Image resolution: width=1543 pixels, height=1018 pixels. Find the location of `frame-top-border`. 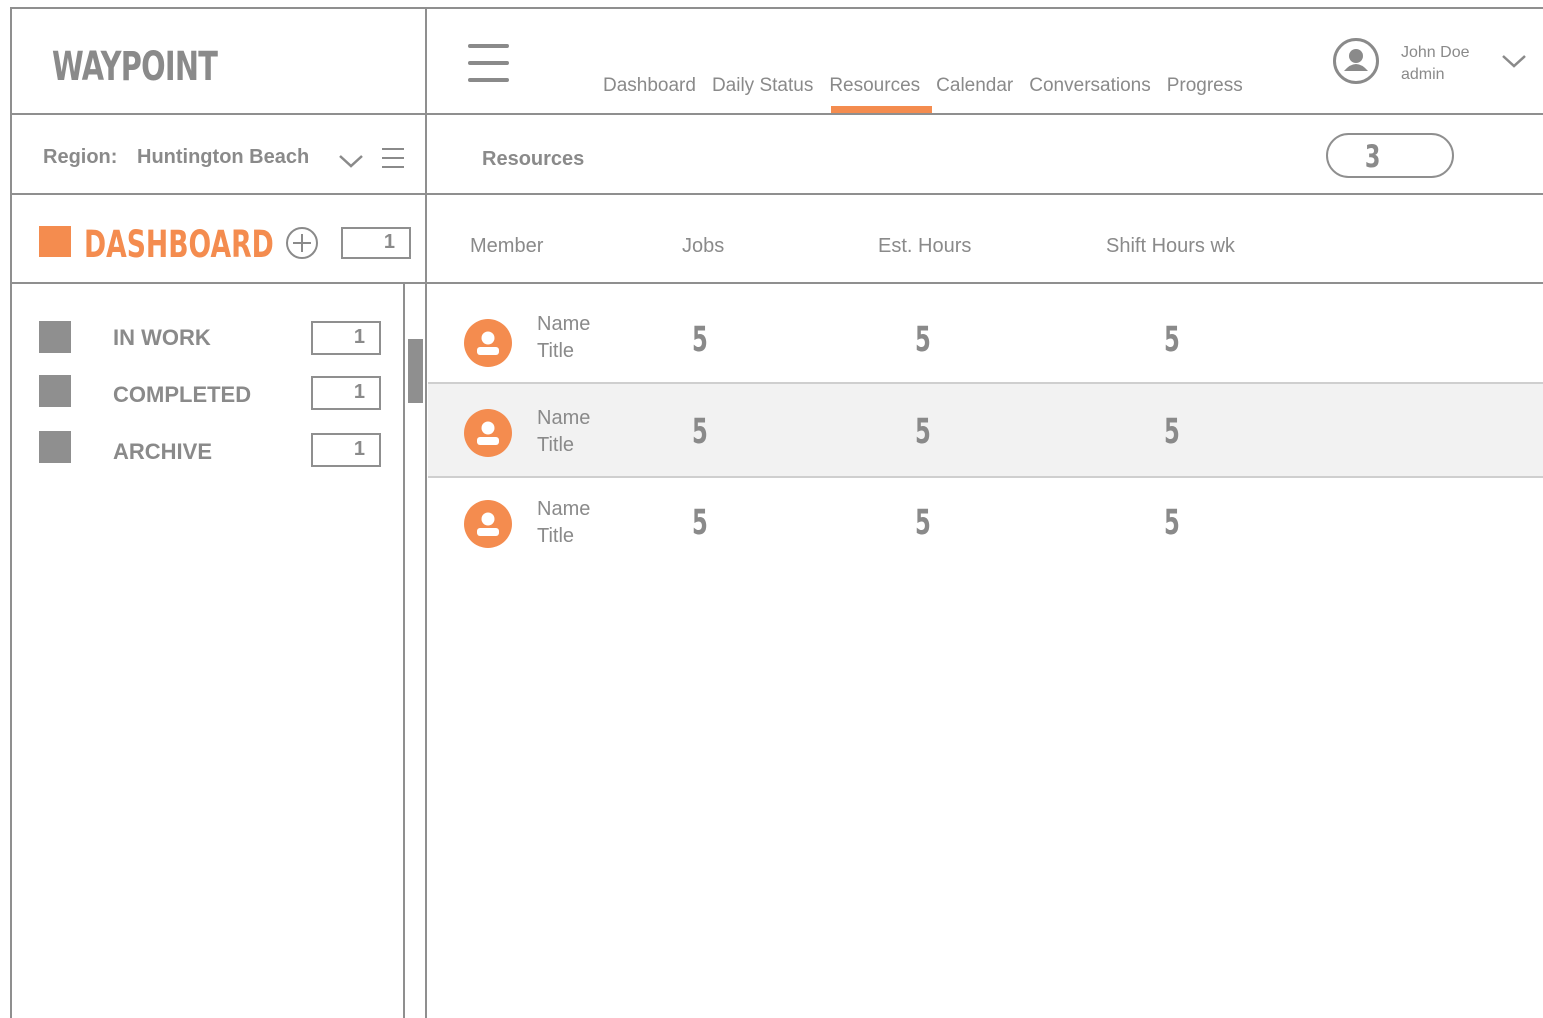

frame-top-border is located at coordinates (776, 8).